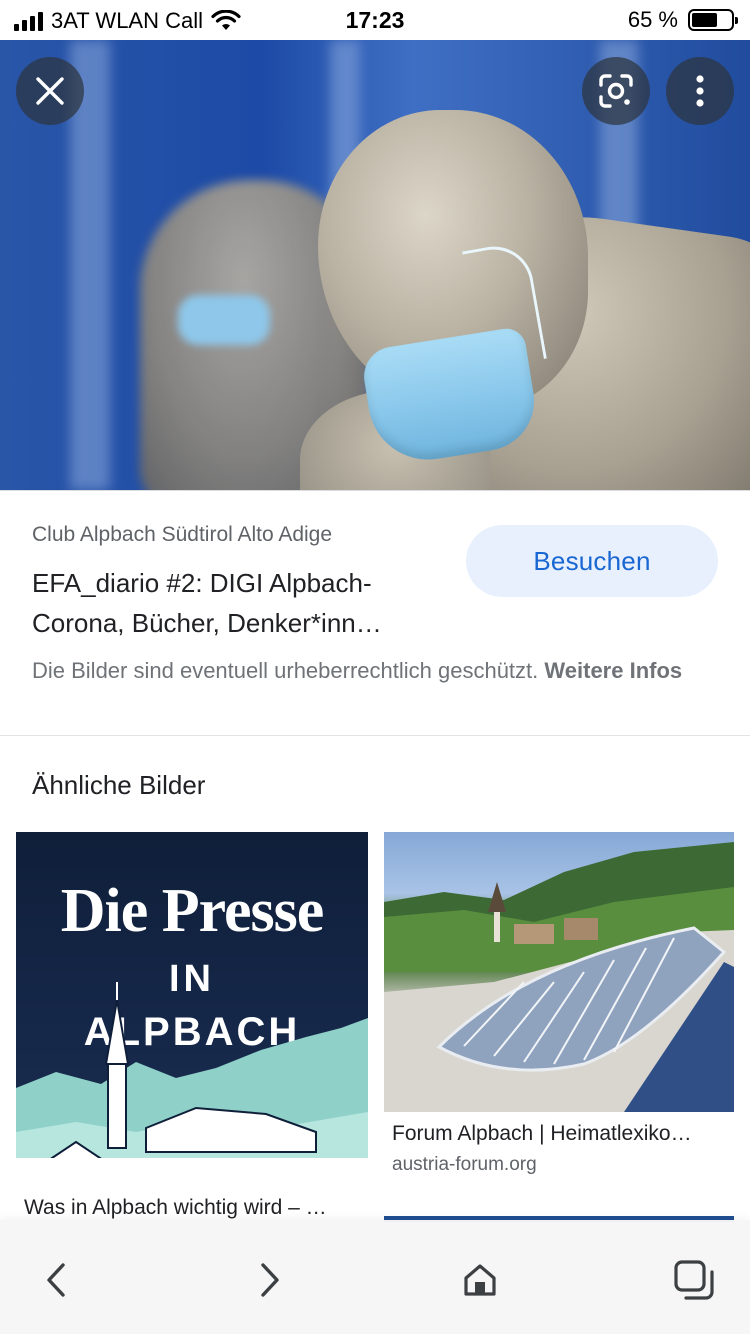 The height and width of the screenshot is (1334, 750). I want to click on more-options-button, so click(700, 91).